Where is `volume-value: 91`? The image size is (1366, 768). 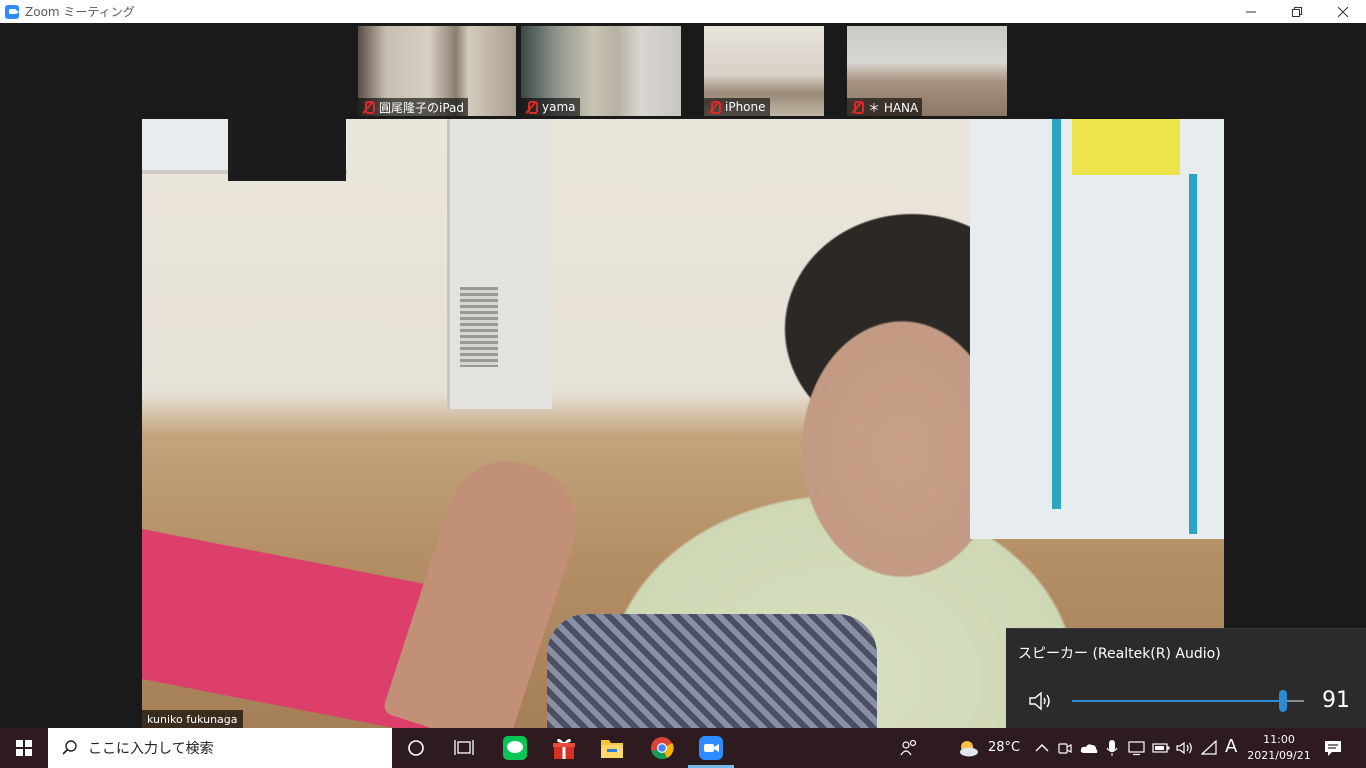
volume-value: 91 is located at coordinates (1336, 700).